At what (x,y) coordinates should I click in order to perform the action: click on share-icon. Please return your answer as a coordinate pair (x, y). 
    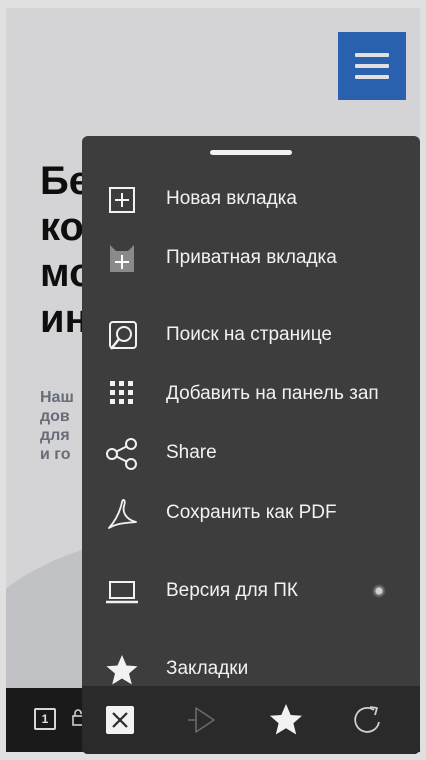
    Looking at the image, I should click on (122, 454).